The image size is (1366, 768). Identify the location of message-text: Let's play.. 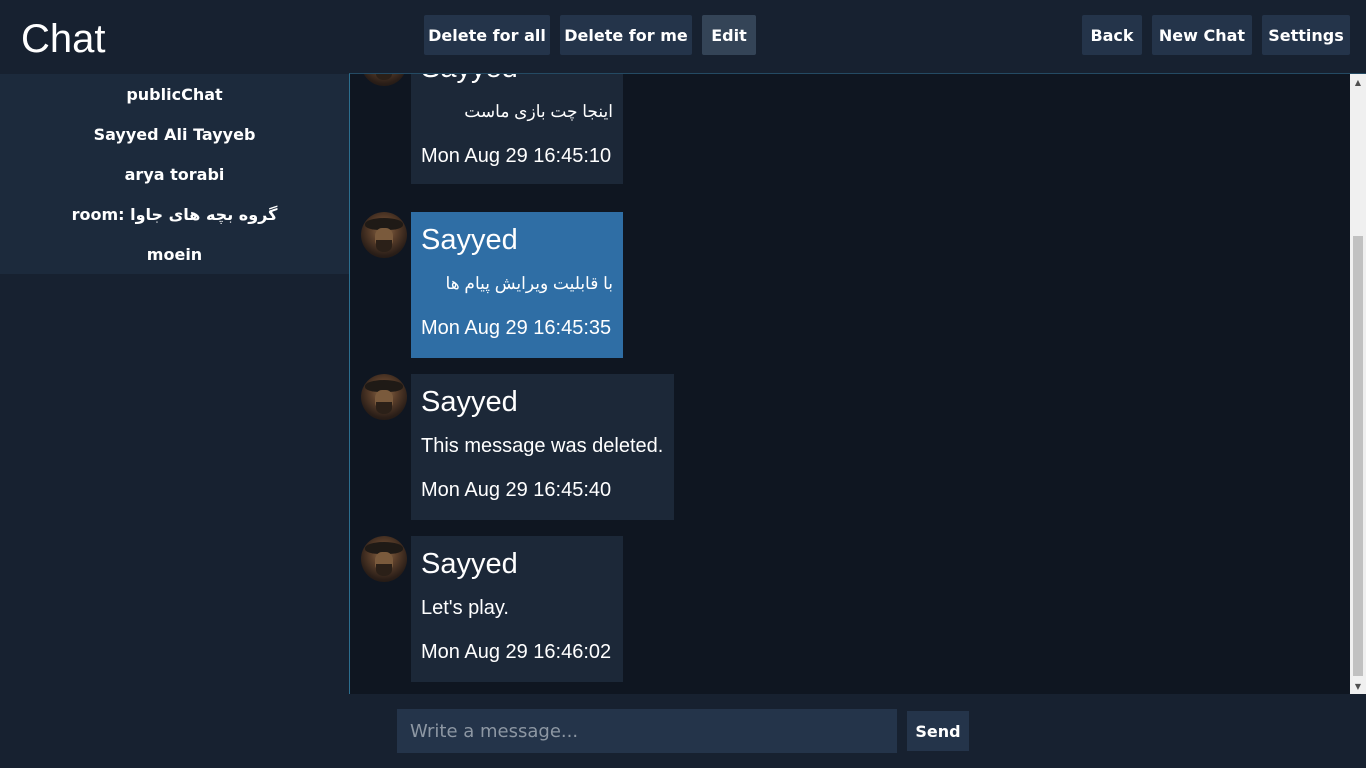
(465, 608).